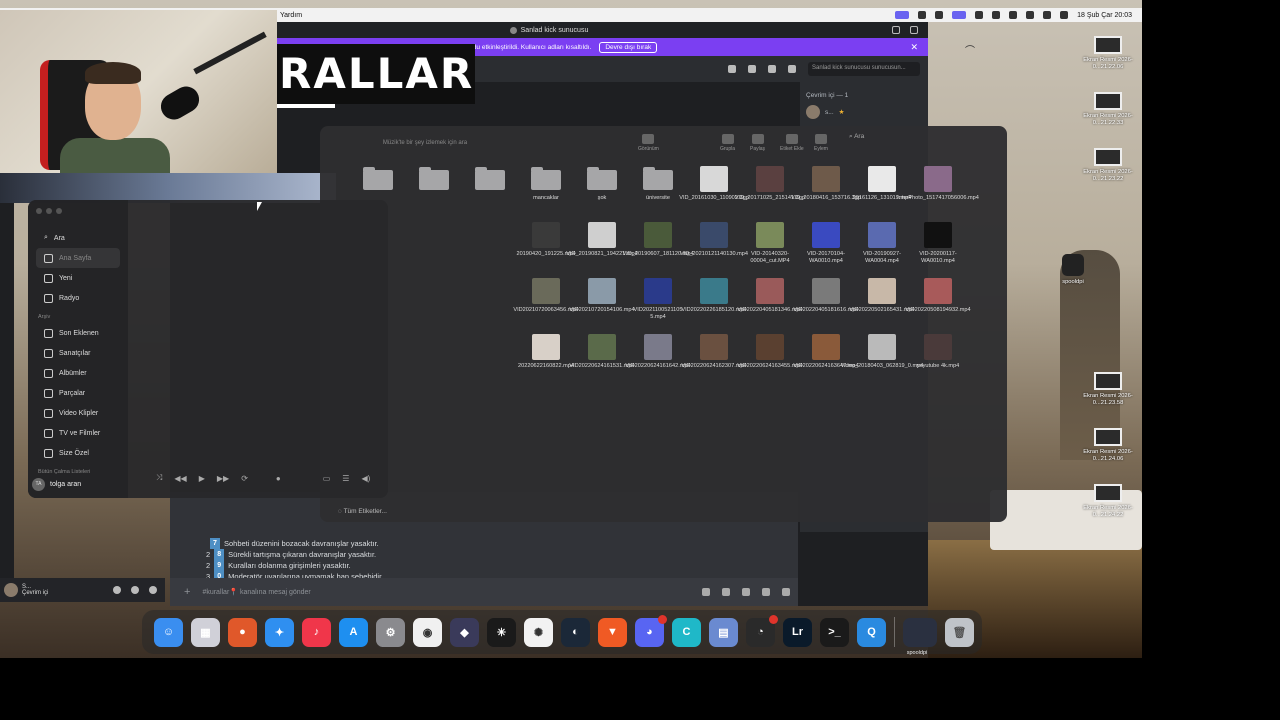 This screenshot has width=1280, height=720. I want to click on quicktime-icon: Q, so click(871, 632).